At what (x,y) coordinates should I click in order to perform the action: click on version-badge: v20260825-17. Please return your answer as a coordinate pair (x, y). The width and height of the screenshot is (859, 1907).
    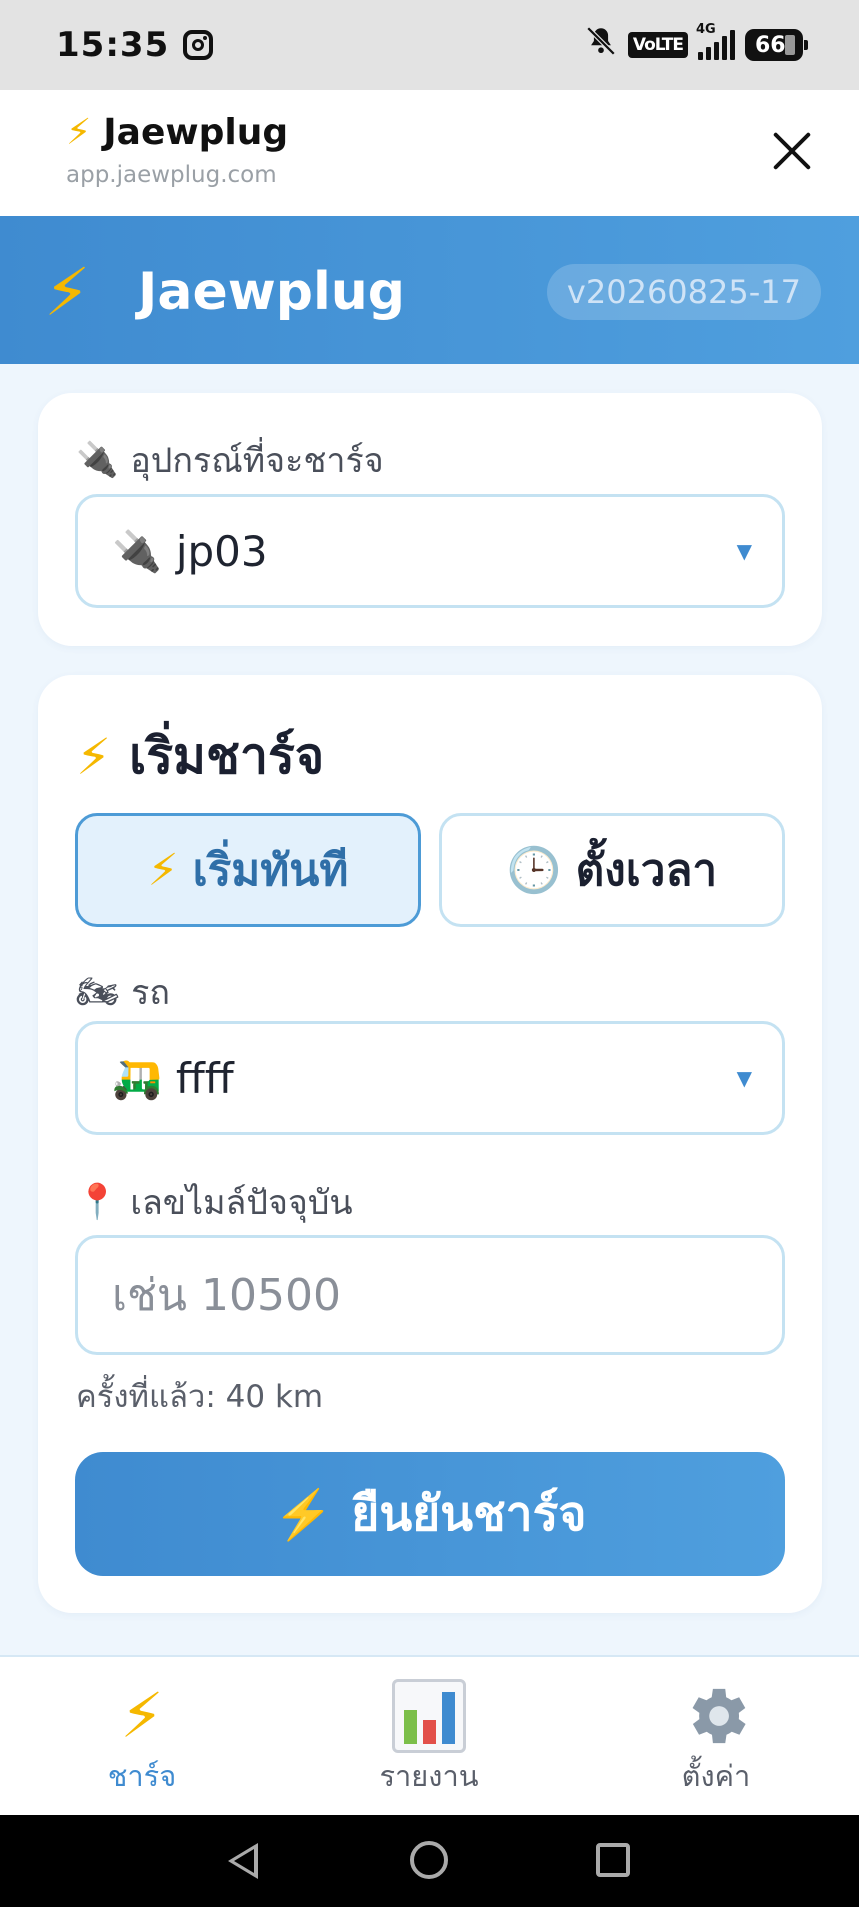
    Looking at the image, I should click on (683, 292).